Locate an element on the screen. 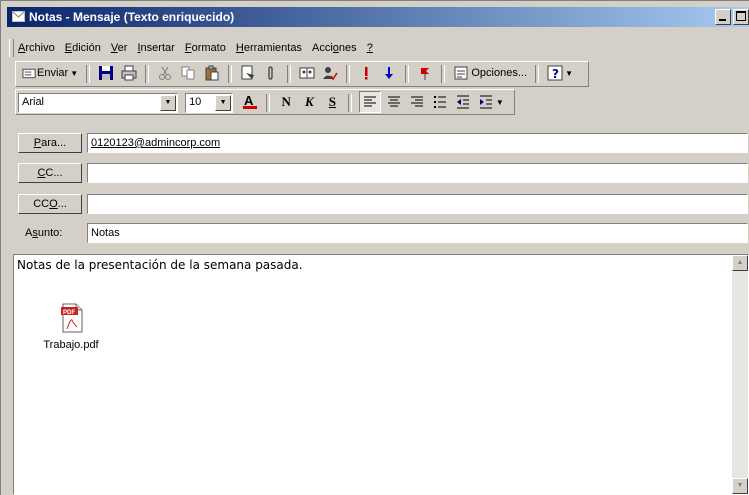  attach-icon is located at coordinates (270, 73).